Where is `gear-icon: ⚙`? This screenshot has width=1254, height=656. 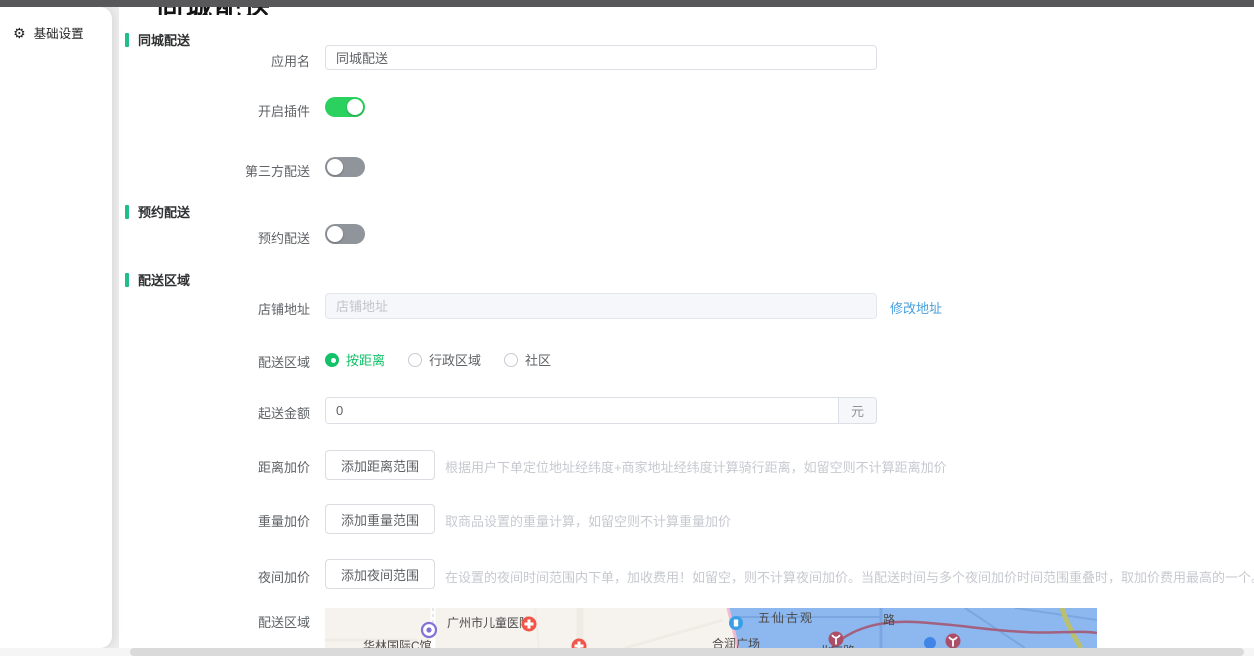
gear-icon: ⚙ is located at coordinates (19, 32).